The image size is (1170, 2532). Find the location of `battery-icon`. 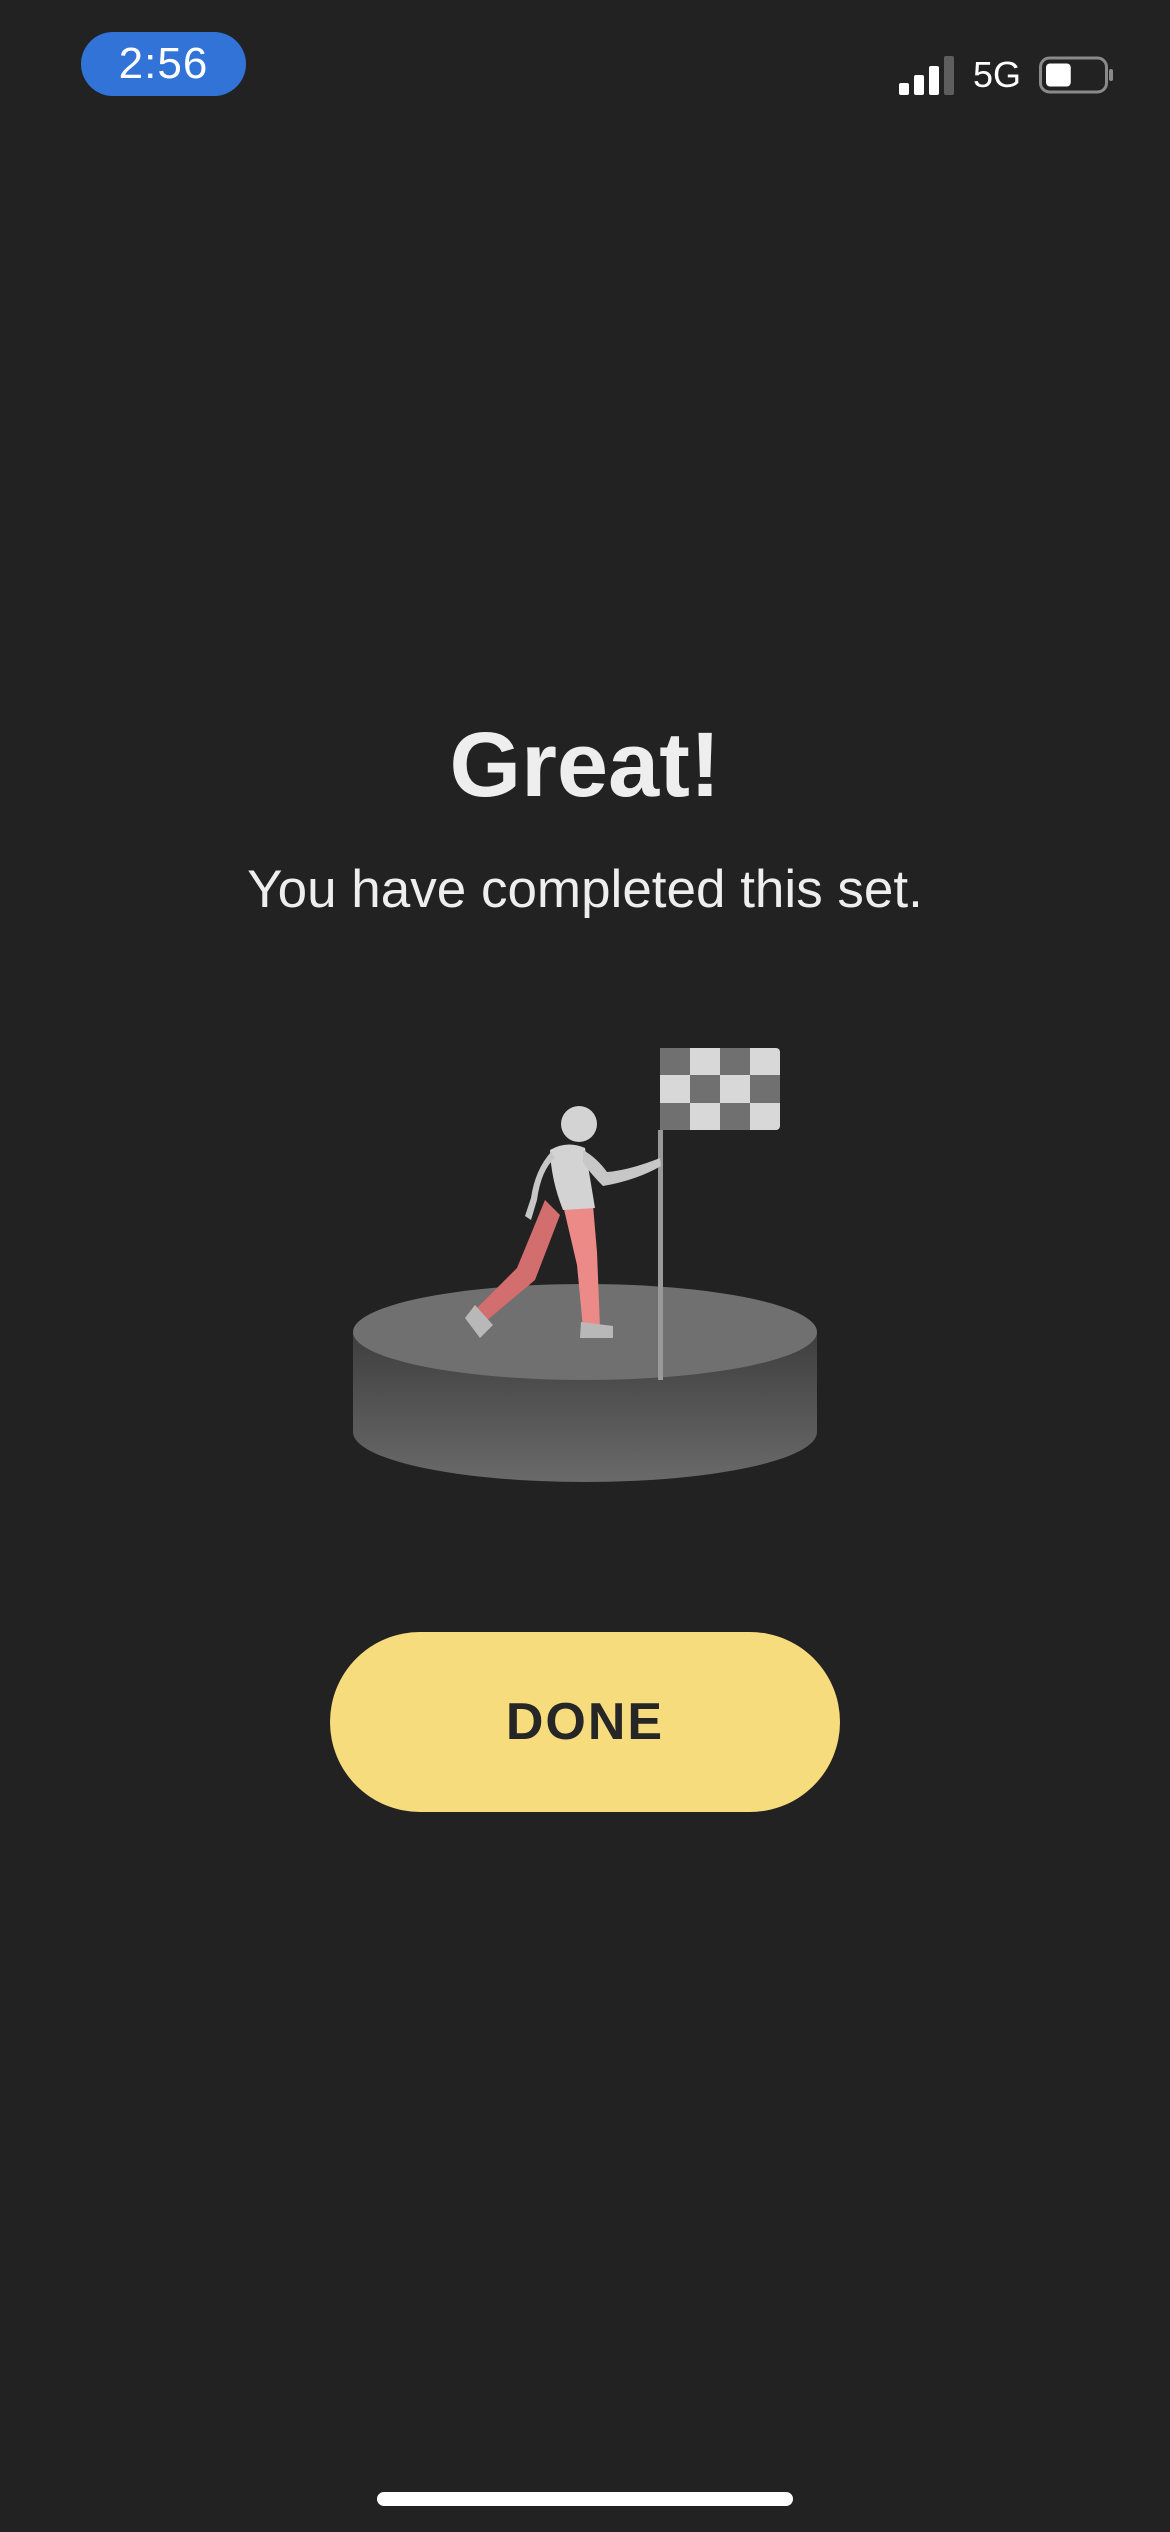

battery-icon is located at coordinates (1076, 75).